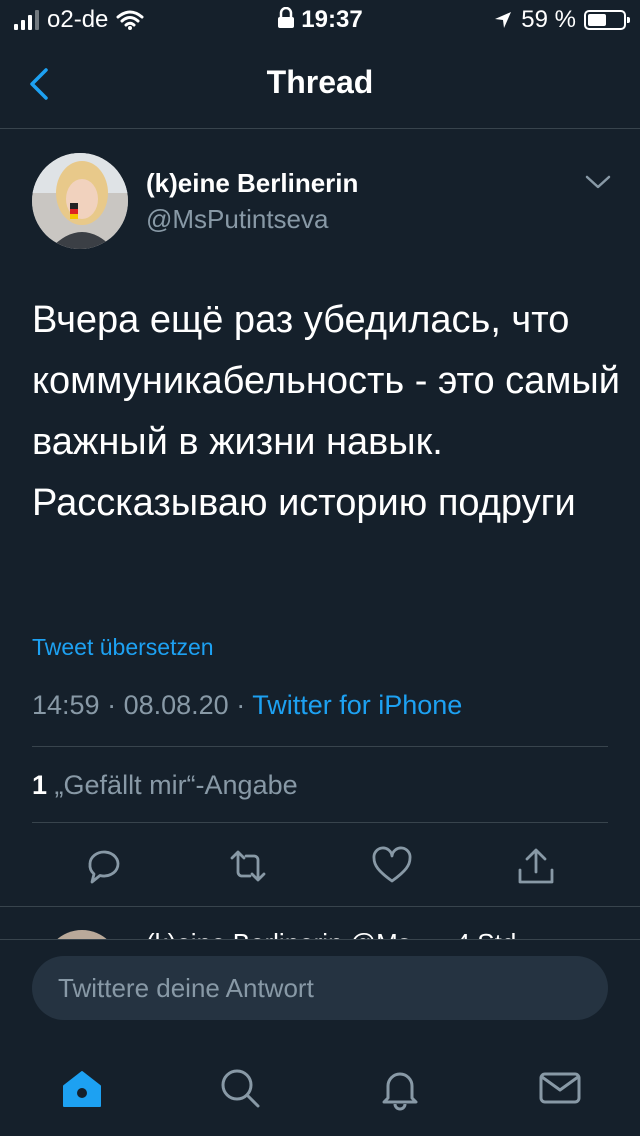 Image resolution: width=640 pixels, height=1136 pixels. I want to click on next-tweet-peek: (k)eine Berlinerin @Ms... · 4 Std., so click(320, 925).